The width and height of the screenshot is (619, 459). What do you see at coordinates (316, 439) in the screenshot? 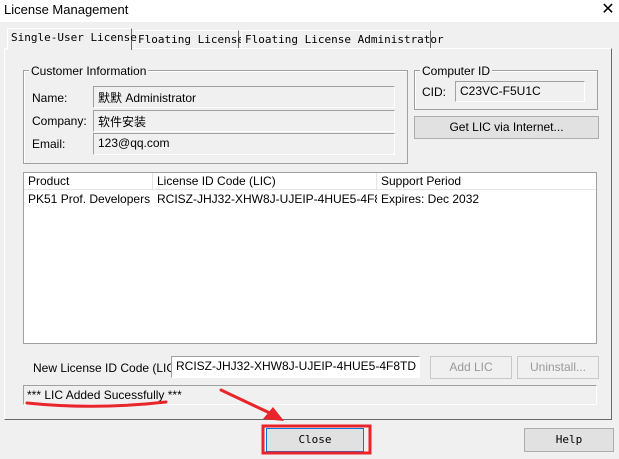
I see `close-button-highlight` at bounding box center [316, 439].